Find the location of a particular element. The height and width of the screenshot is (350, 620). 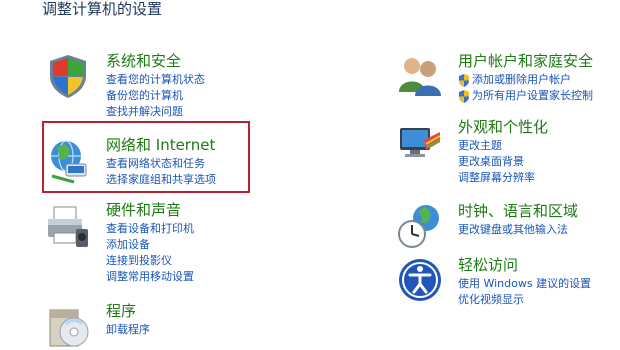

link-screen-resolution: 调整屏幕分辨率 is located at coordinates (496, 178).